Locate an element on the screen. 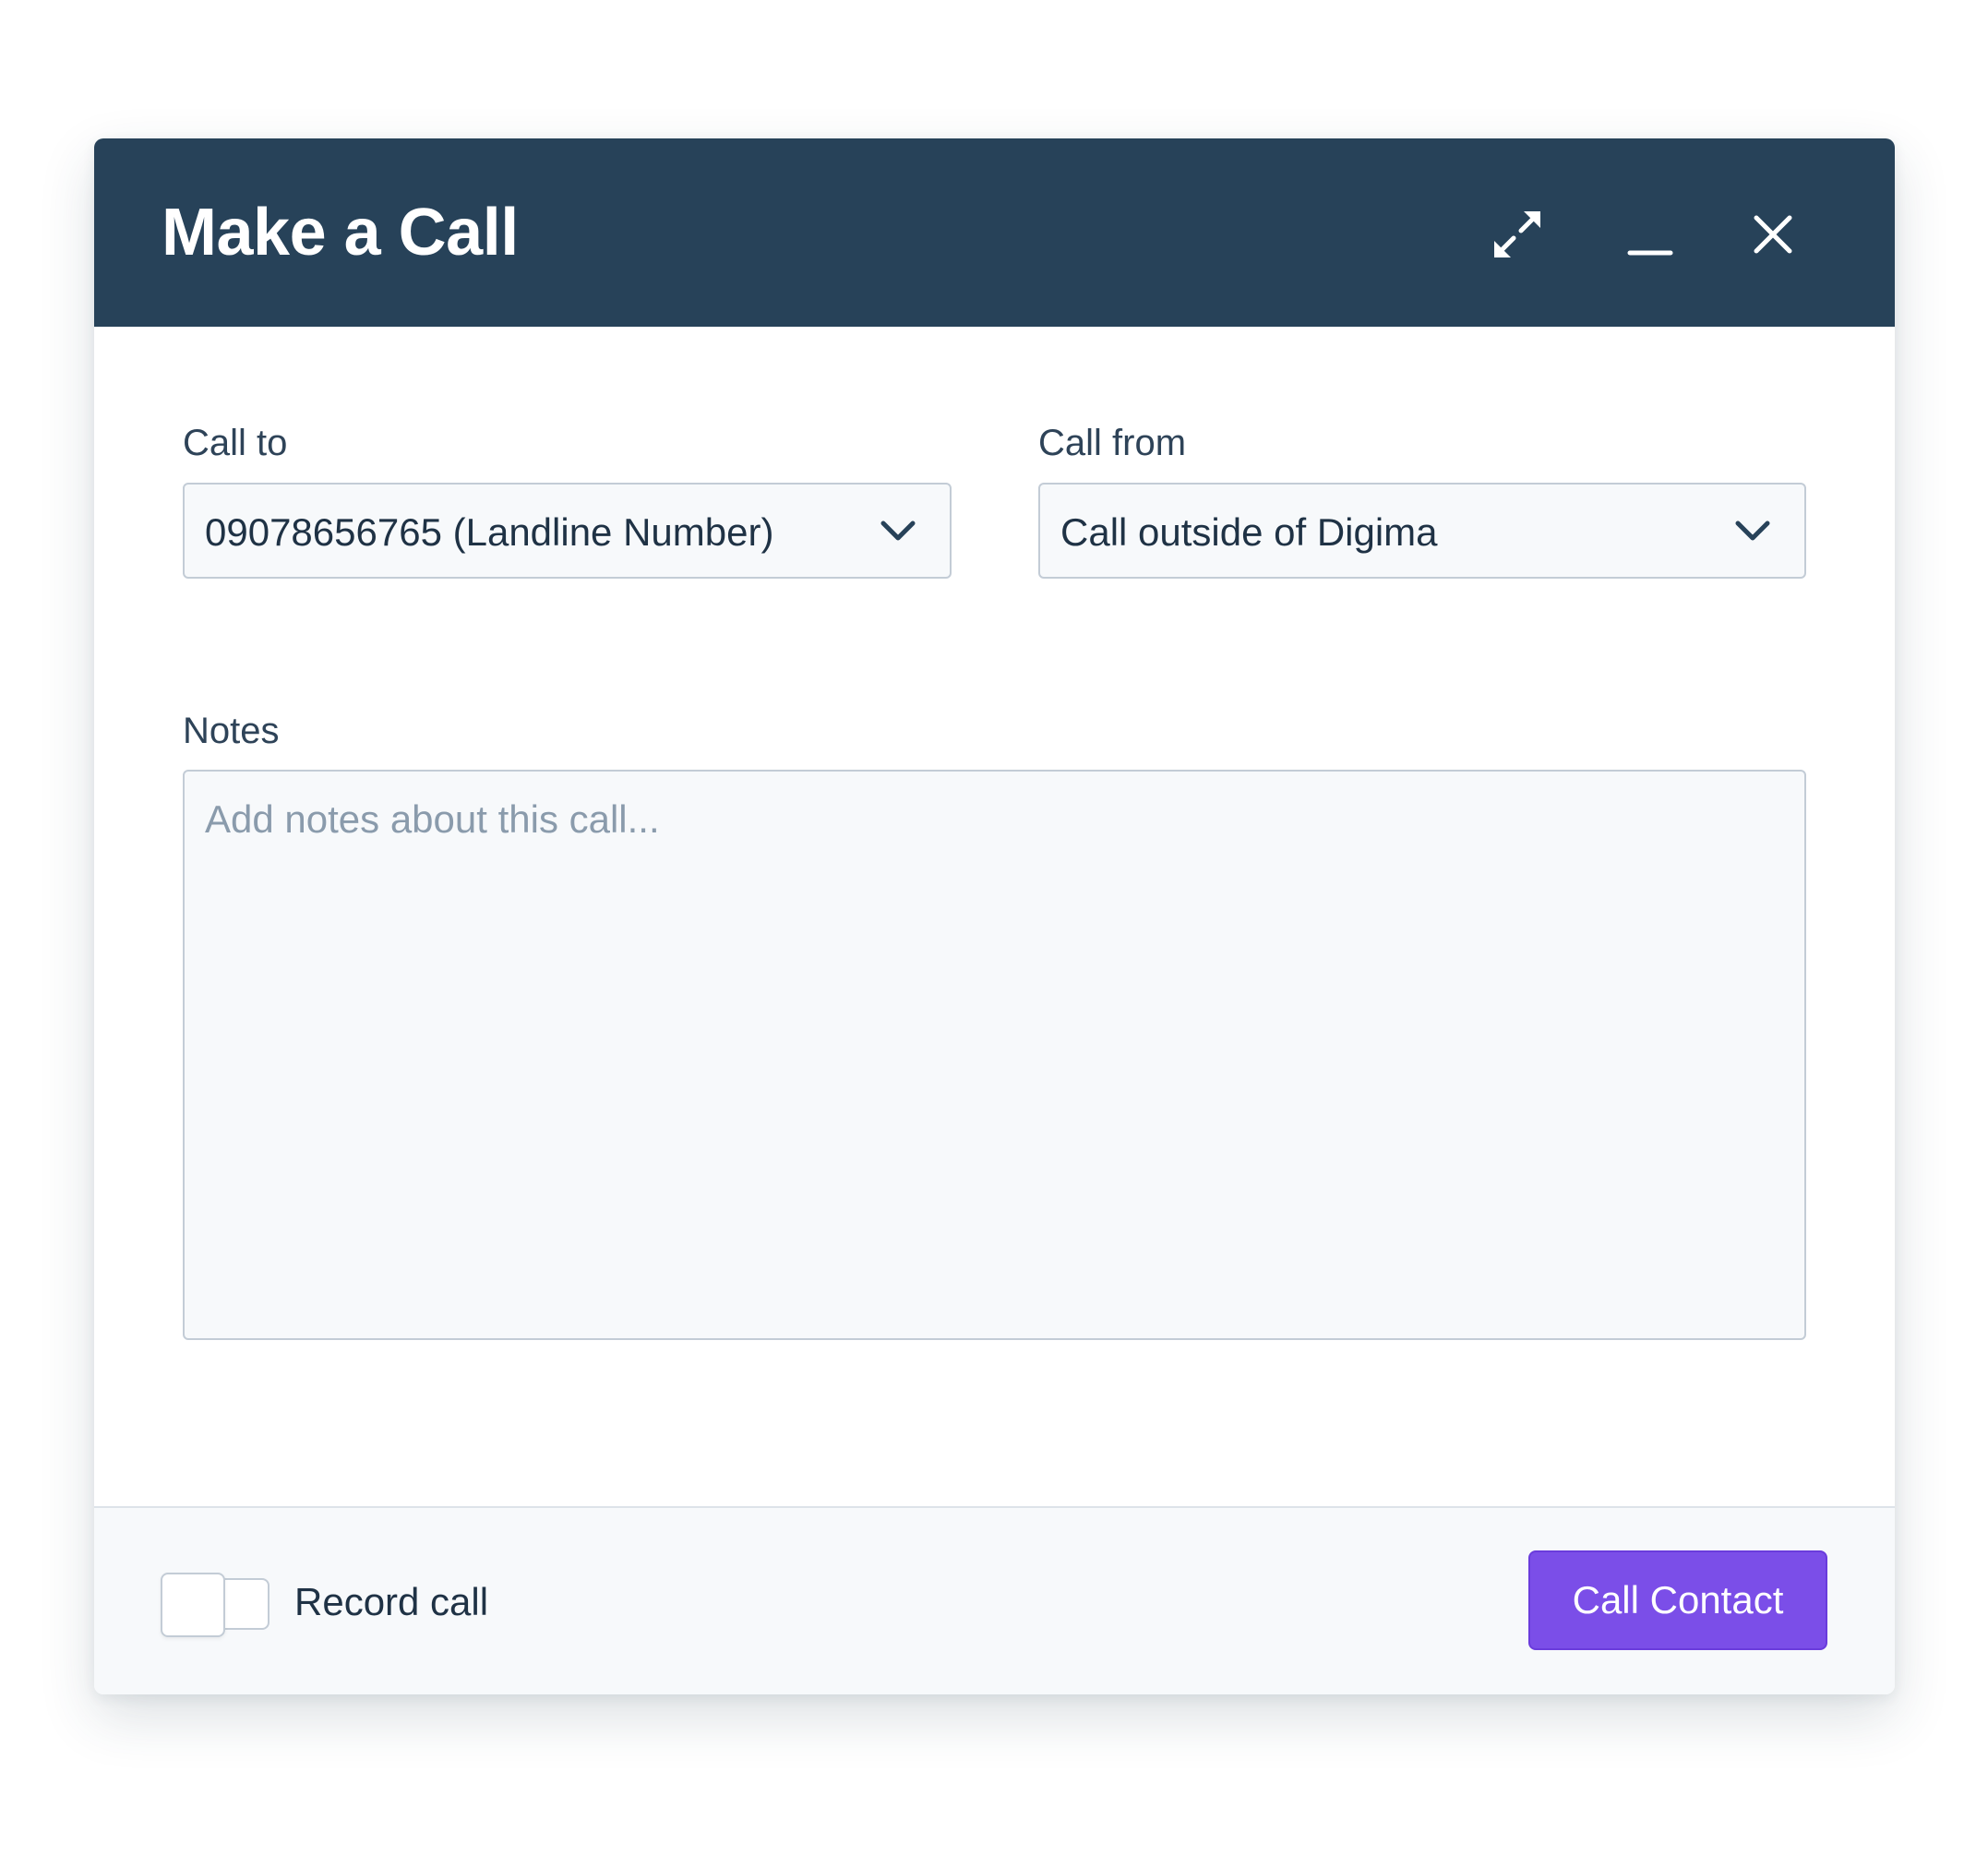  call-contact-button: Call Contact is located at coordinates (1677, 1600).